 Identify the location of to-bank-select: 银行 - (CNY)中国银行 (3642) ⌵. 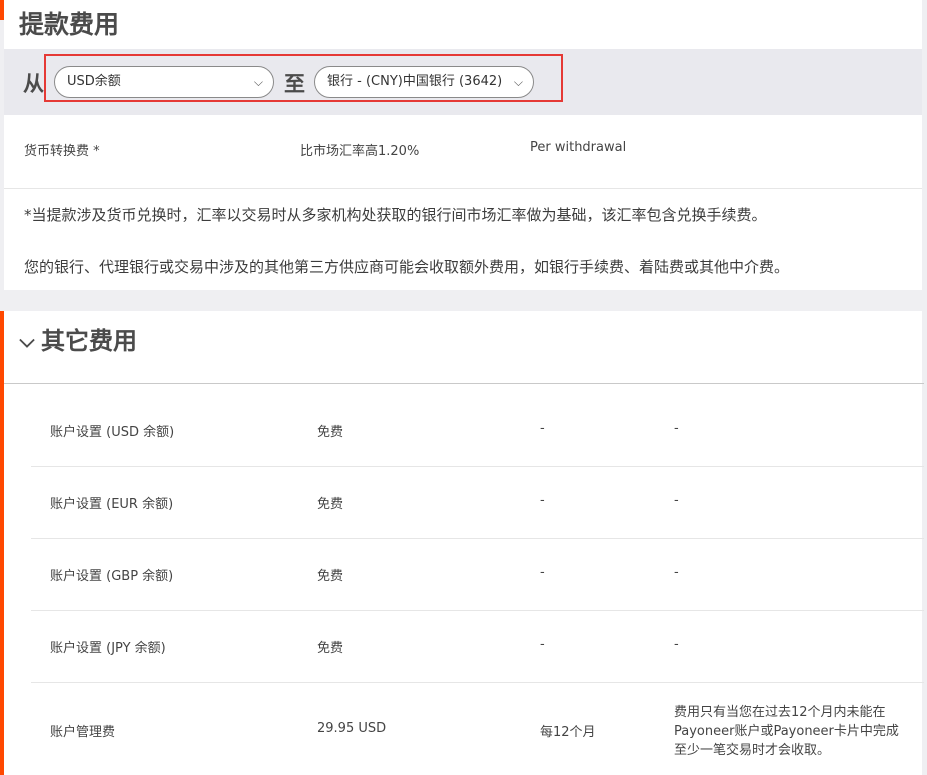
(424, 82).